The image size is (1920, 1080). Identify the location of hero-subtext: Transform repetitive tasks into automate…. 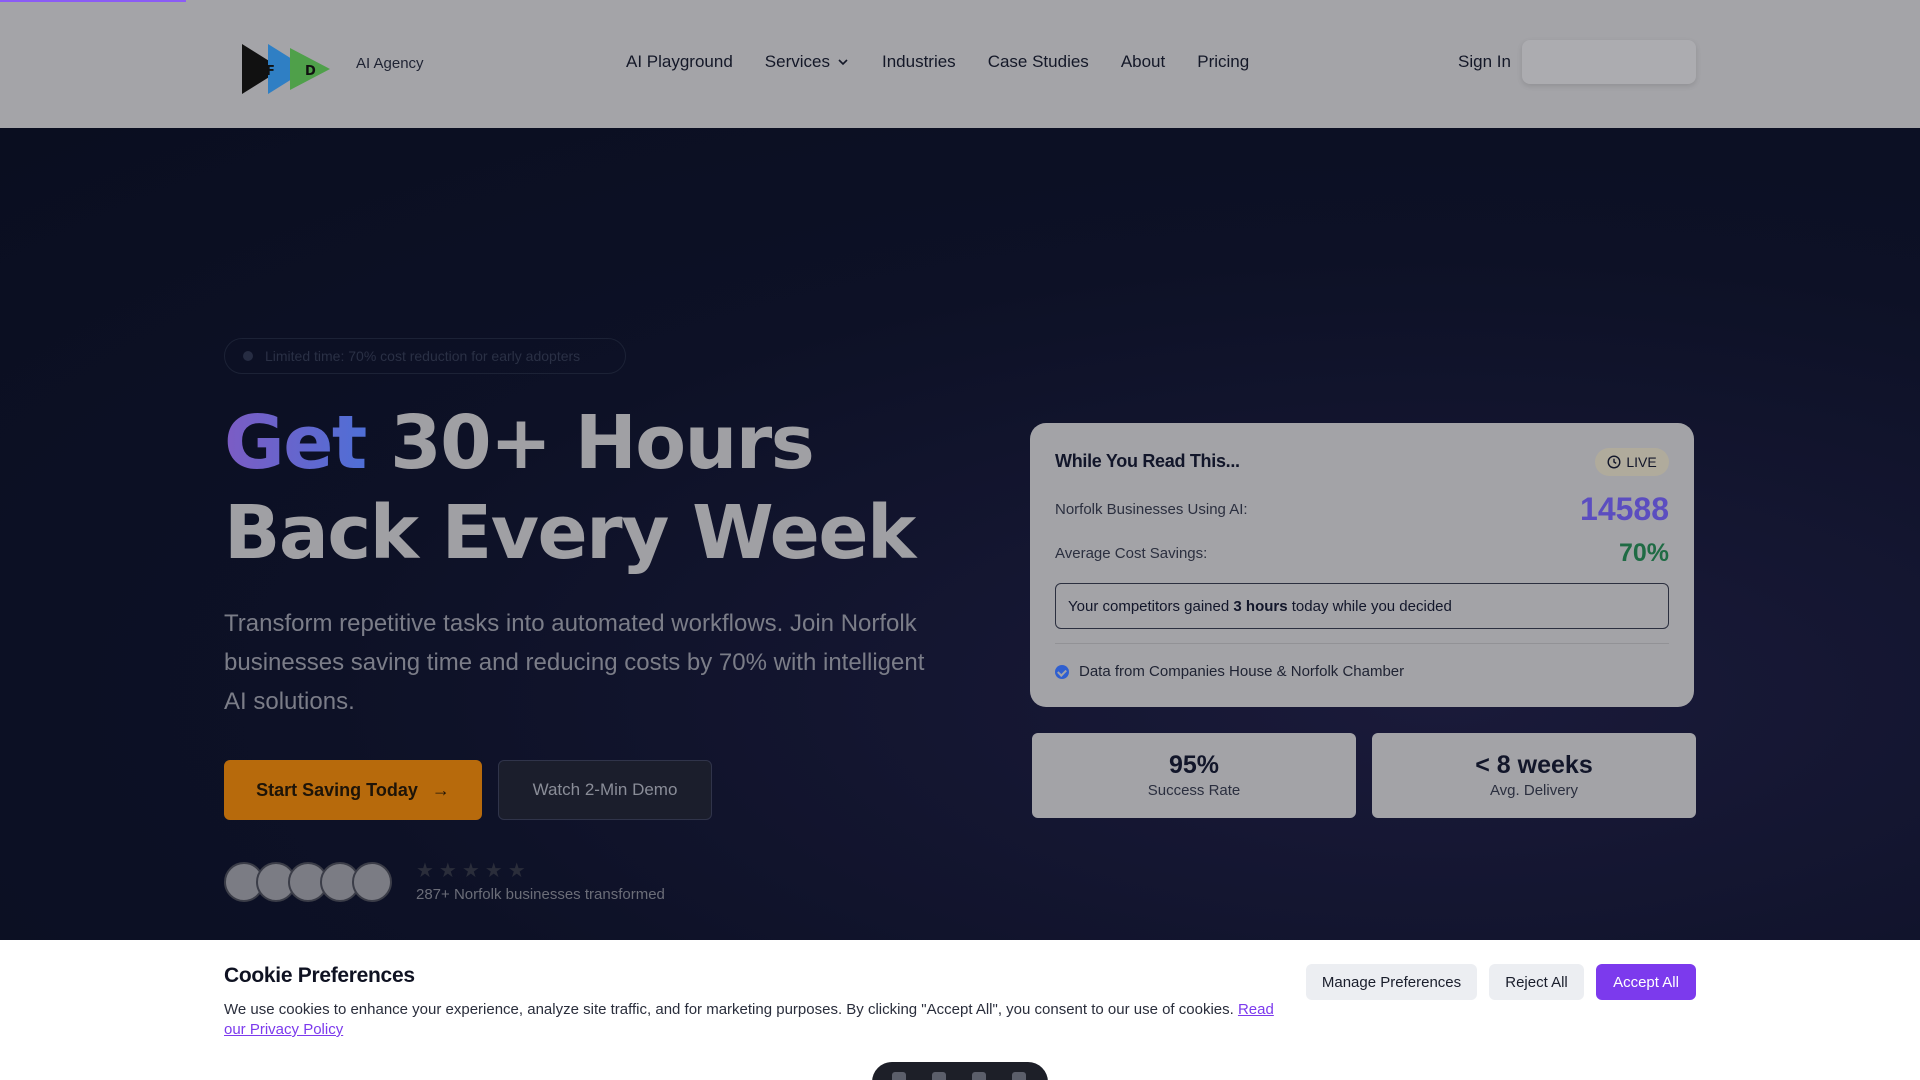
(574, 662).